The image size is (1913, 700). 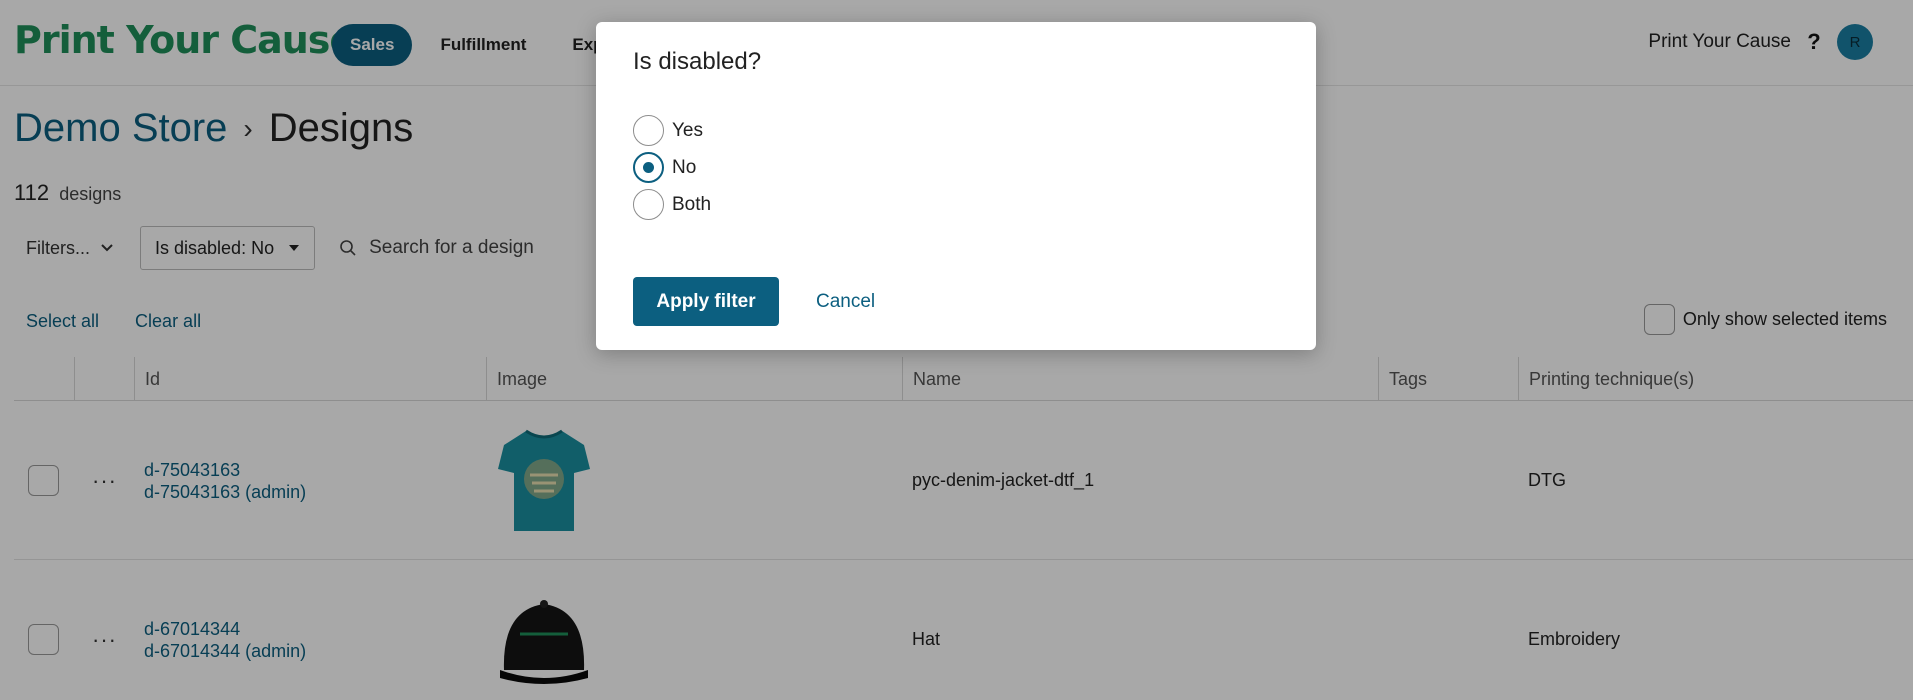 What do you see at coordinates (684, 167) in the screenshot?
I see `radio-no-label: No` at bounding box center [684, 167].